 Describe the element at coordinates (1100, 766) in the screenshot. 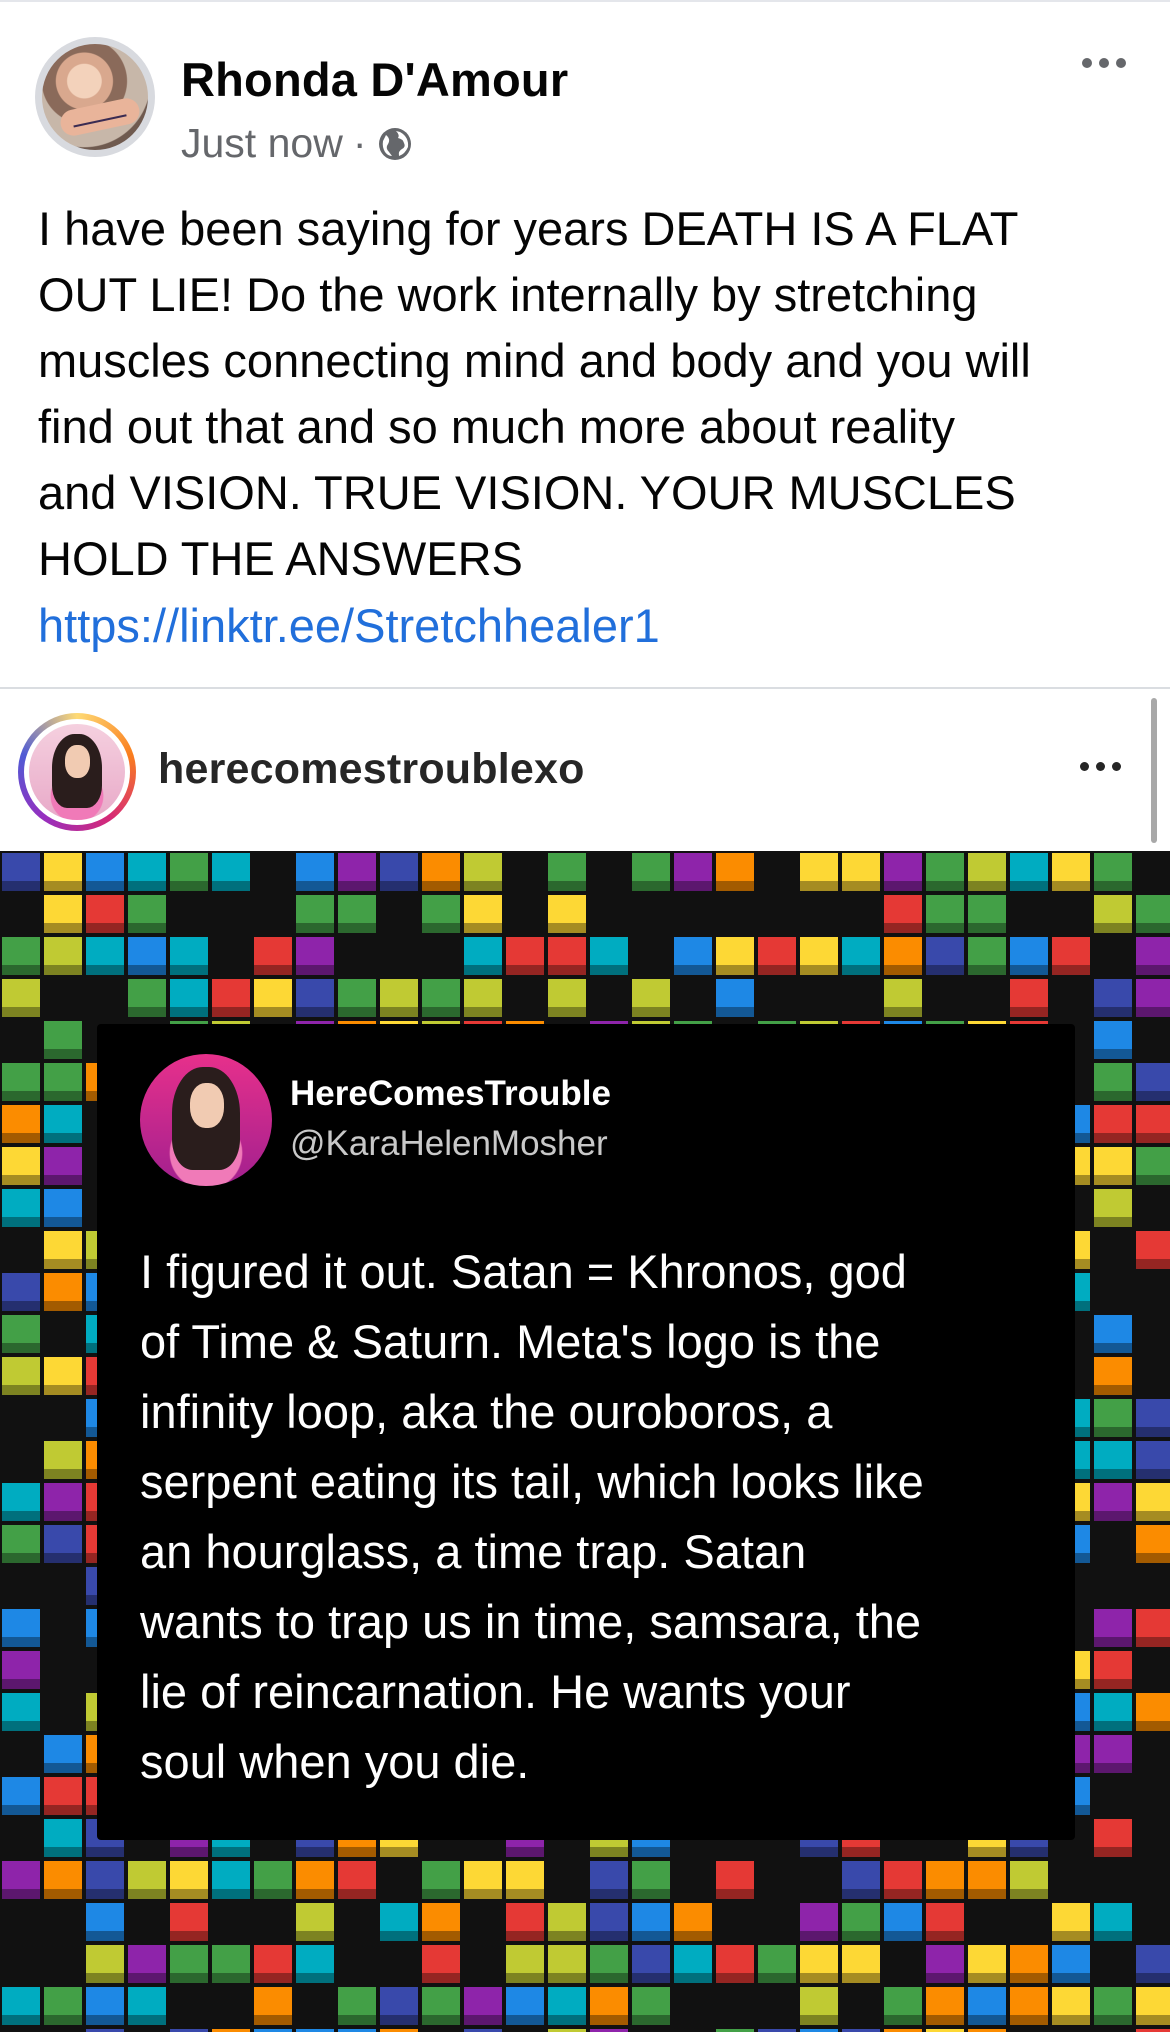

I see `ig-more-options-icon` at that location.